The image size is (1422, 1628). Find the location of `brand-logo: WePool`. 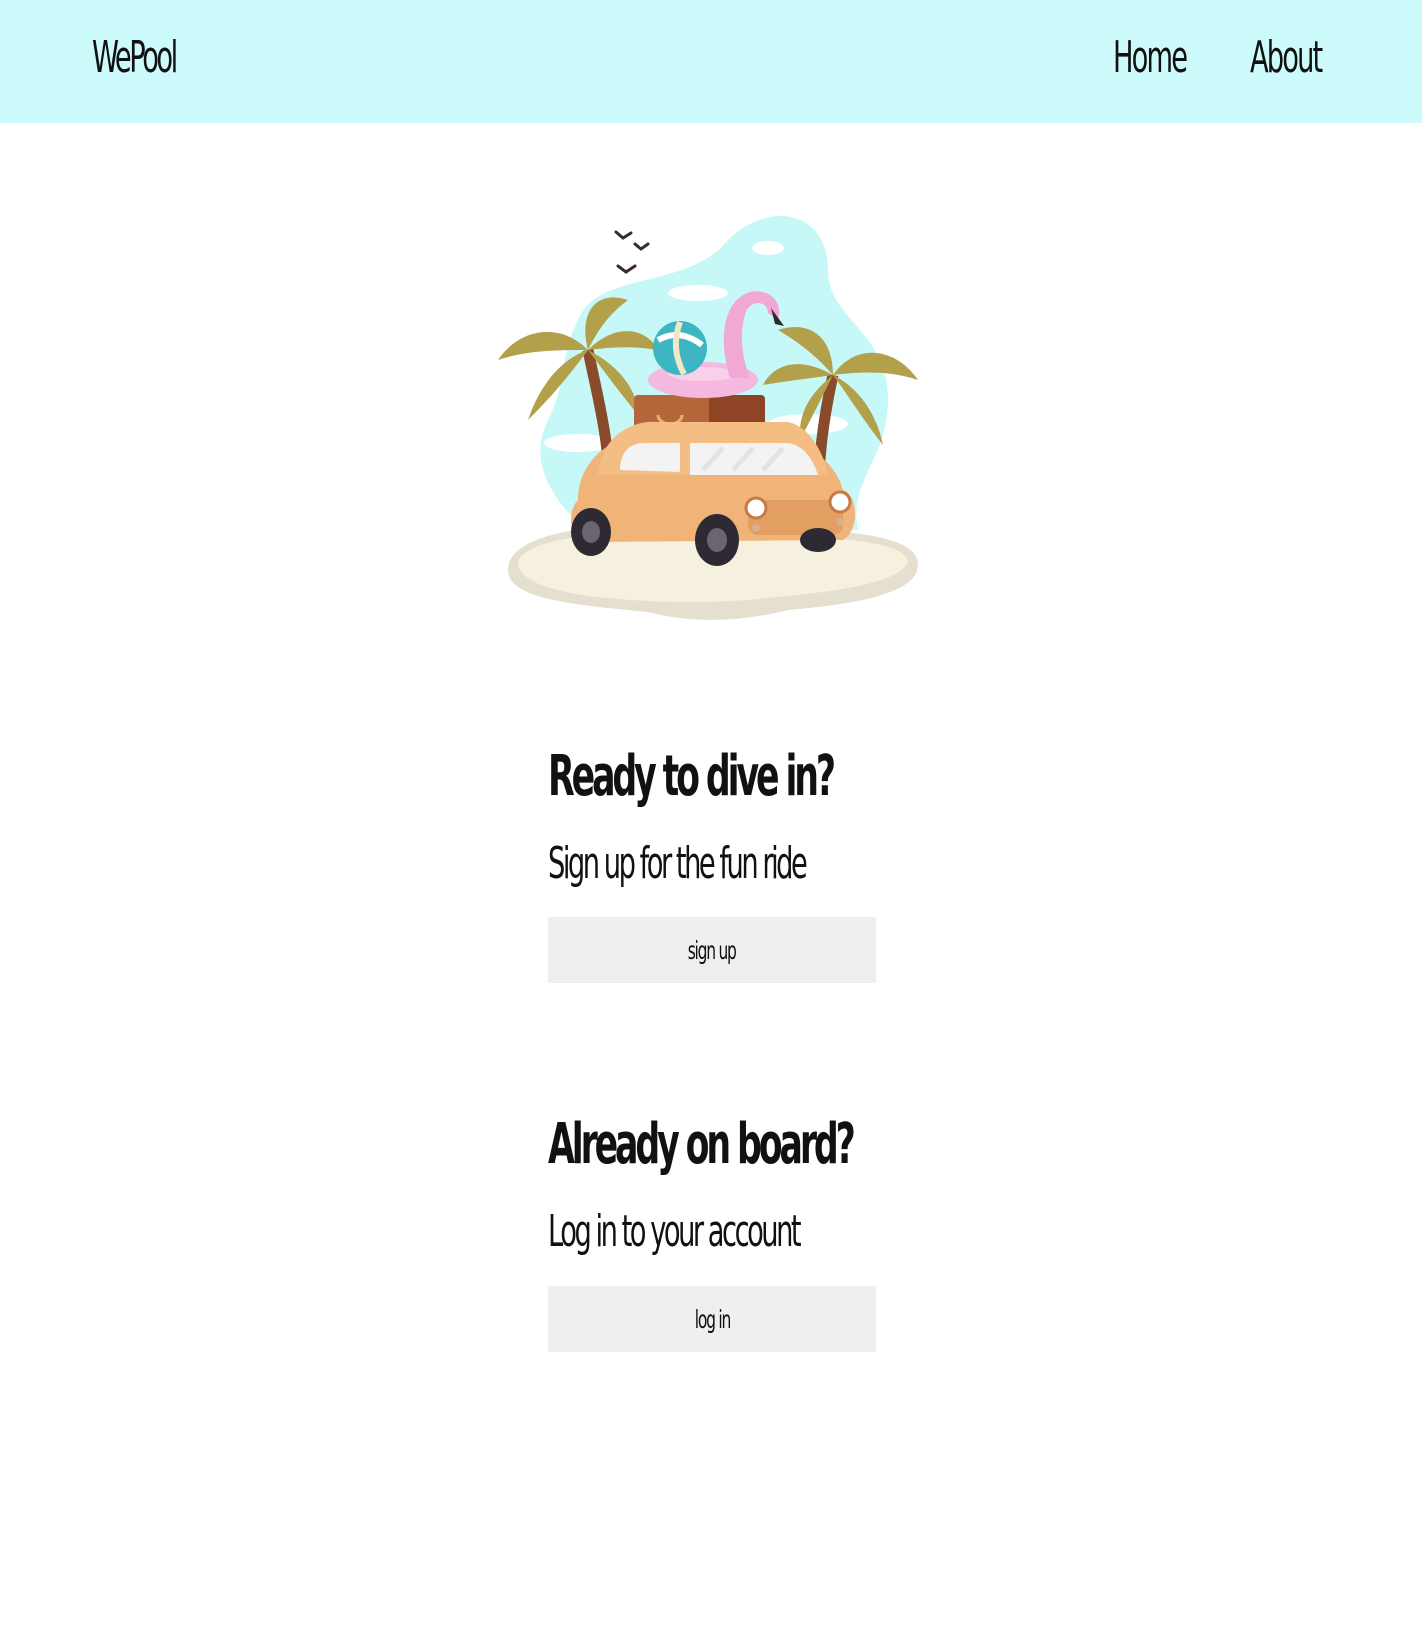

brand-logo: WePool is located at coordinates (135, 57).